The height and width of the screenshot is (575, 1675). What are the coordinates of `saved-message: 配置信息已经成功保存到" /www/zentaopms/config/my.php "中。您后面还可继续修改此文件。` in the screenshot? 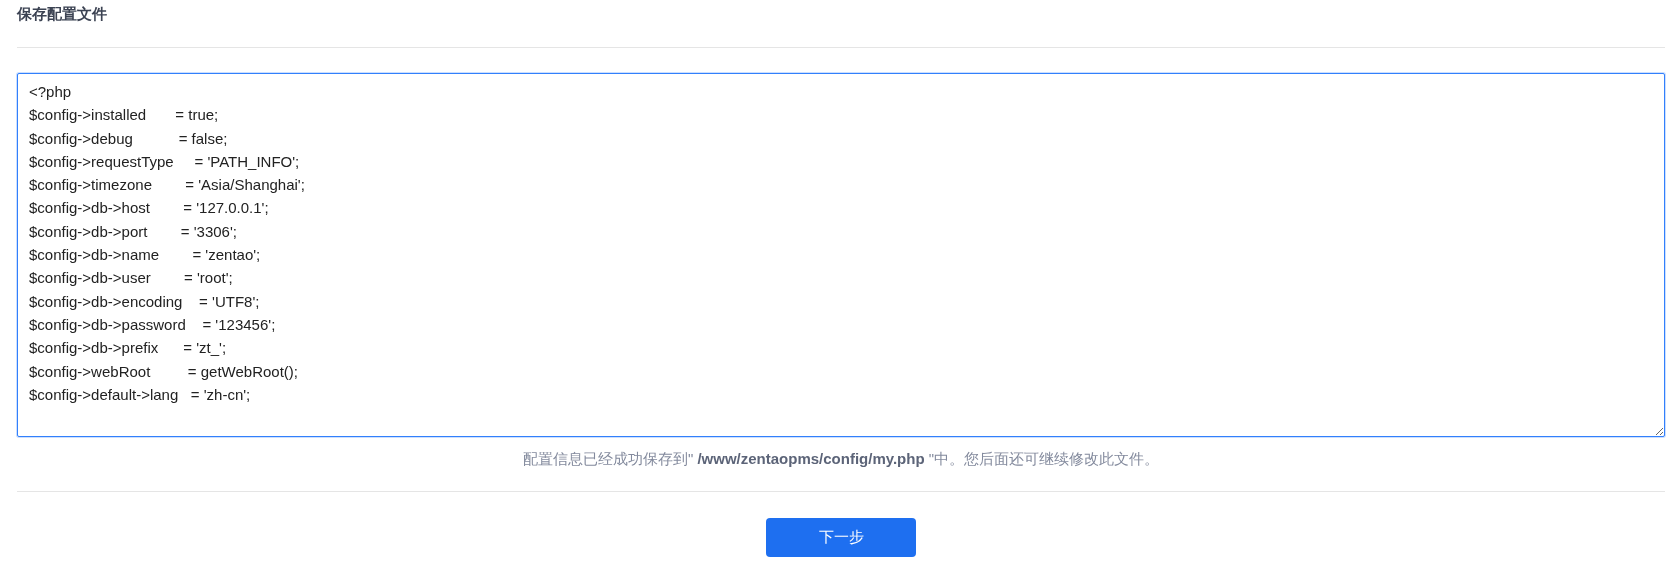 It's located at (841, 459).